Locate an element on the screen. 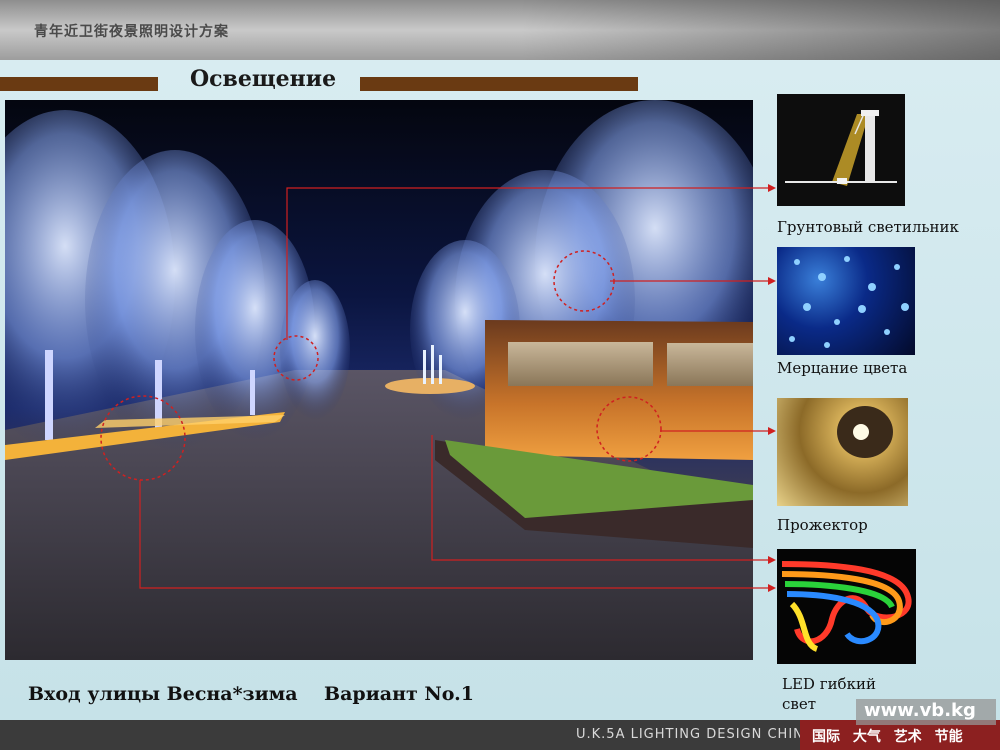 The width and height of the screenshot is (1000, 750). footer-brand: U.K.5A LIGHTING DESIGN CHINA is located at coordinates (695, 734).